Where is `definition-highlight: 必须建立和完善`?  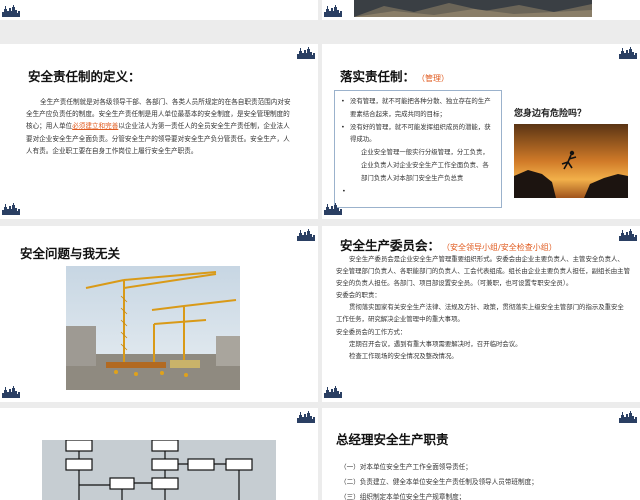
definition-highlight: 必须建立和完善 is located at coordinates (95, 126).